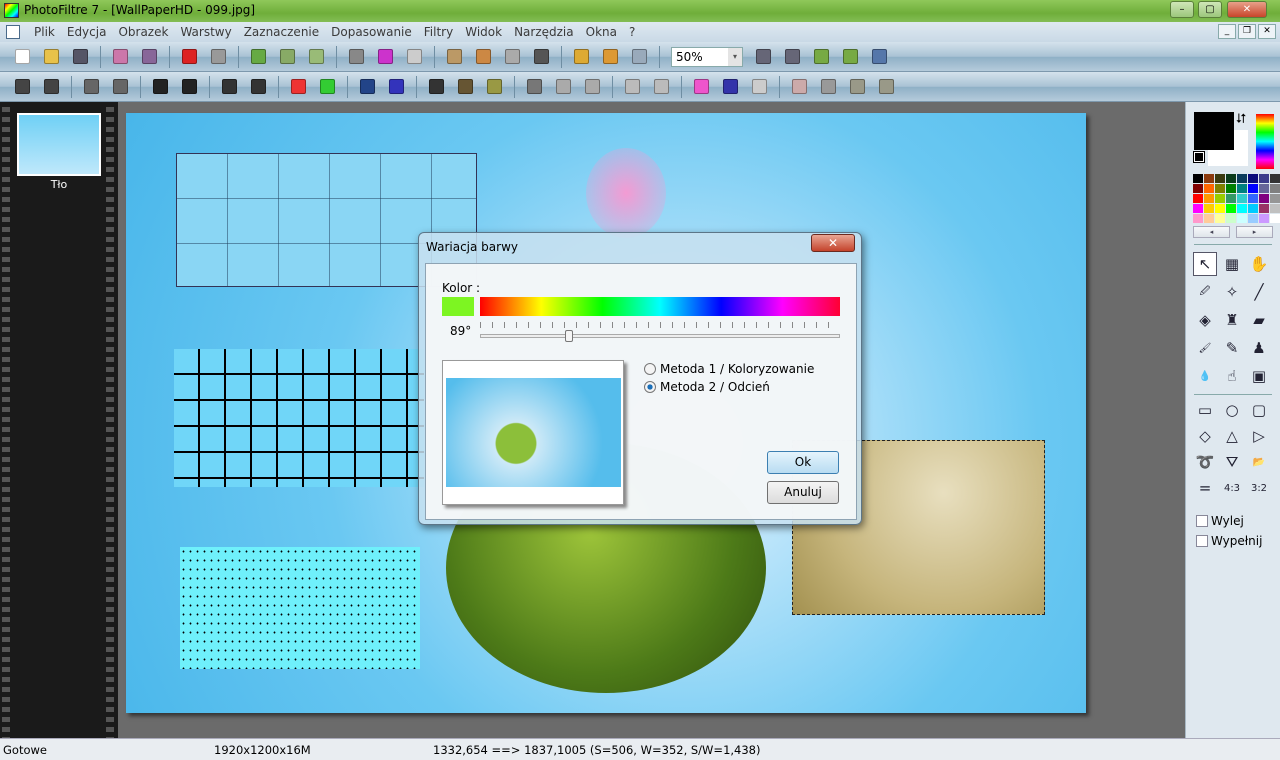 The height and width of the screenshot is (760, 1280). What do you see at coordinates (800, 87) in the screenshot?
I see `flip-horizontal-button` at bounding box center [800, 87].